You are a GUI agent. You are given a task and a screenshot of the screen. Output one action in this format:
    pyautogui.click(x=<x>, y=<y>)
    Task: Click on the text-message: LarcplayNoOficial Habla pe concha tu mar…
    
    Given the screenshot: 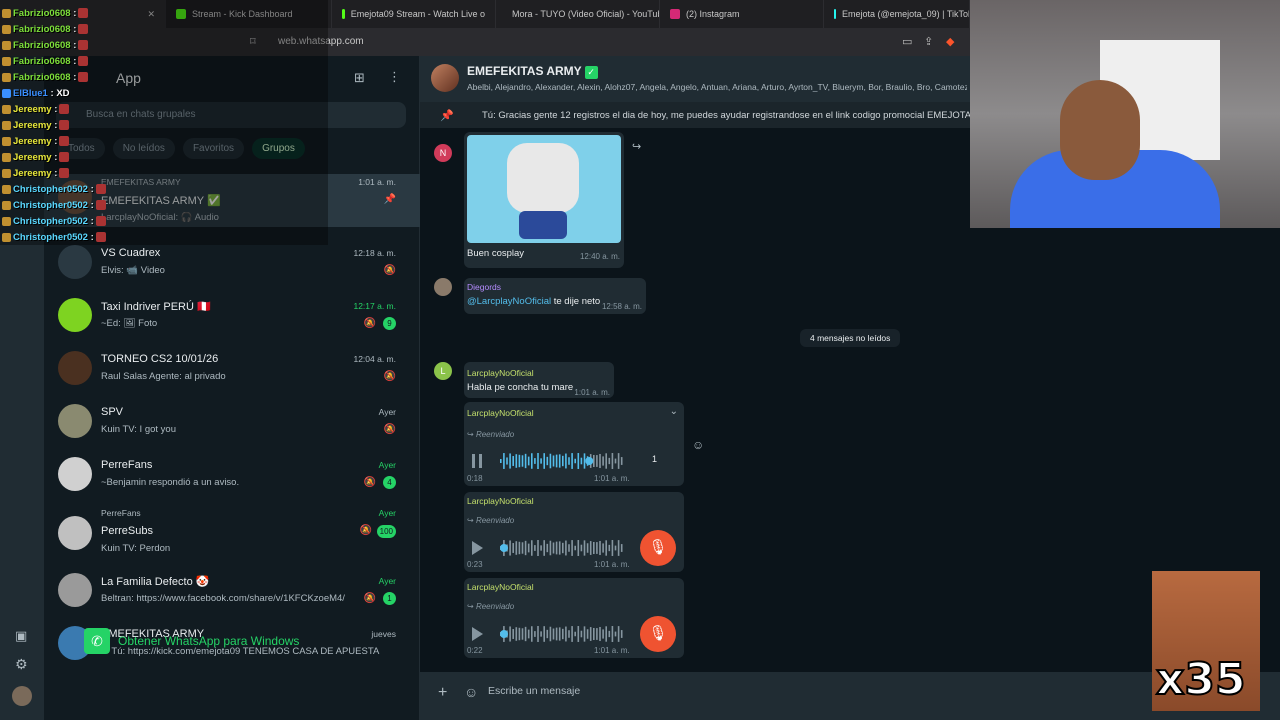 What is the action you would take?
    pyautogui.click(x=539, y=380)
    